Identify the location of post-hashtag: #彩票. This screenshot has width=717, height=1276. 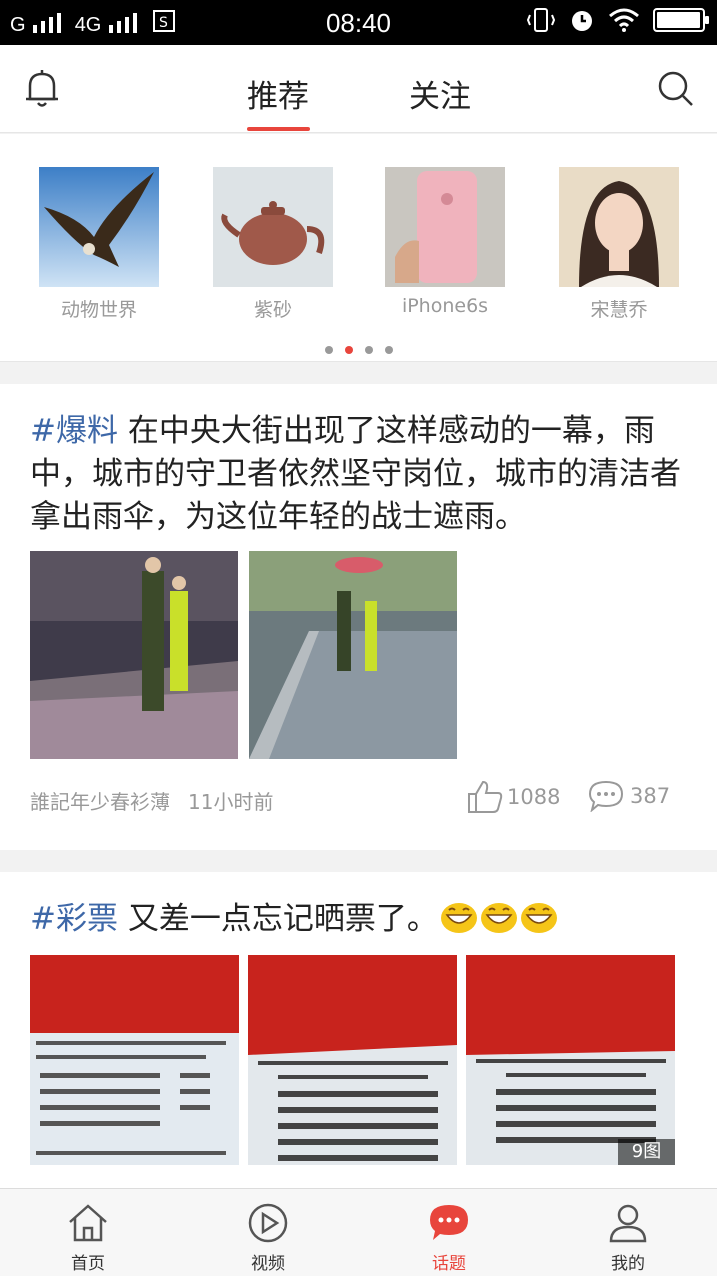
(74, 919).